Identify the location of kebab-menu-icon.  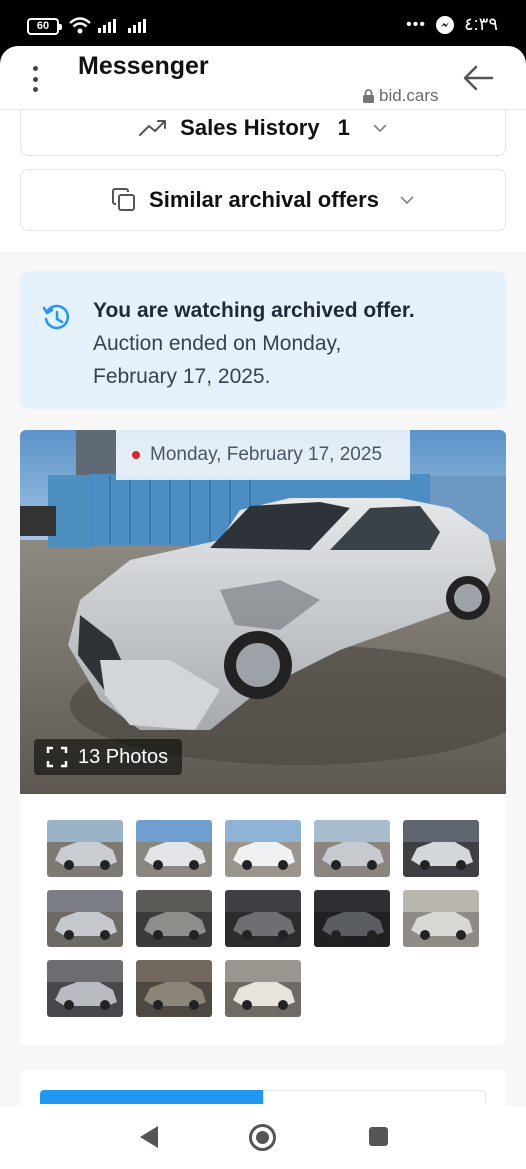
(35, 79).